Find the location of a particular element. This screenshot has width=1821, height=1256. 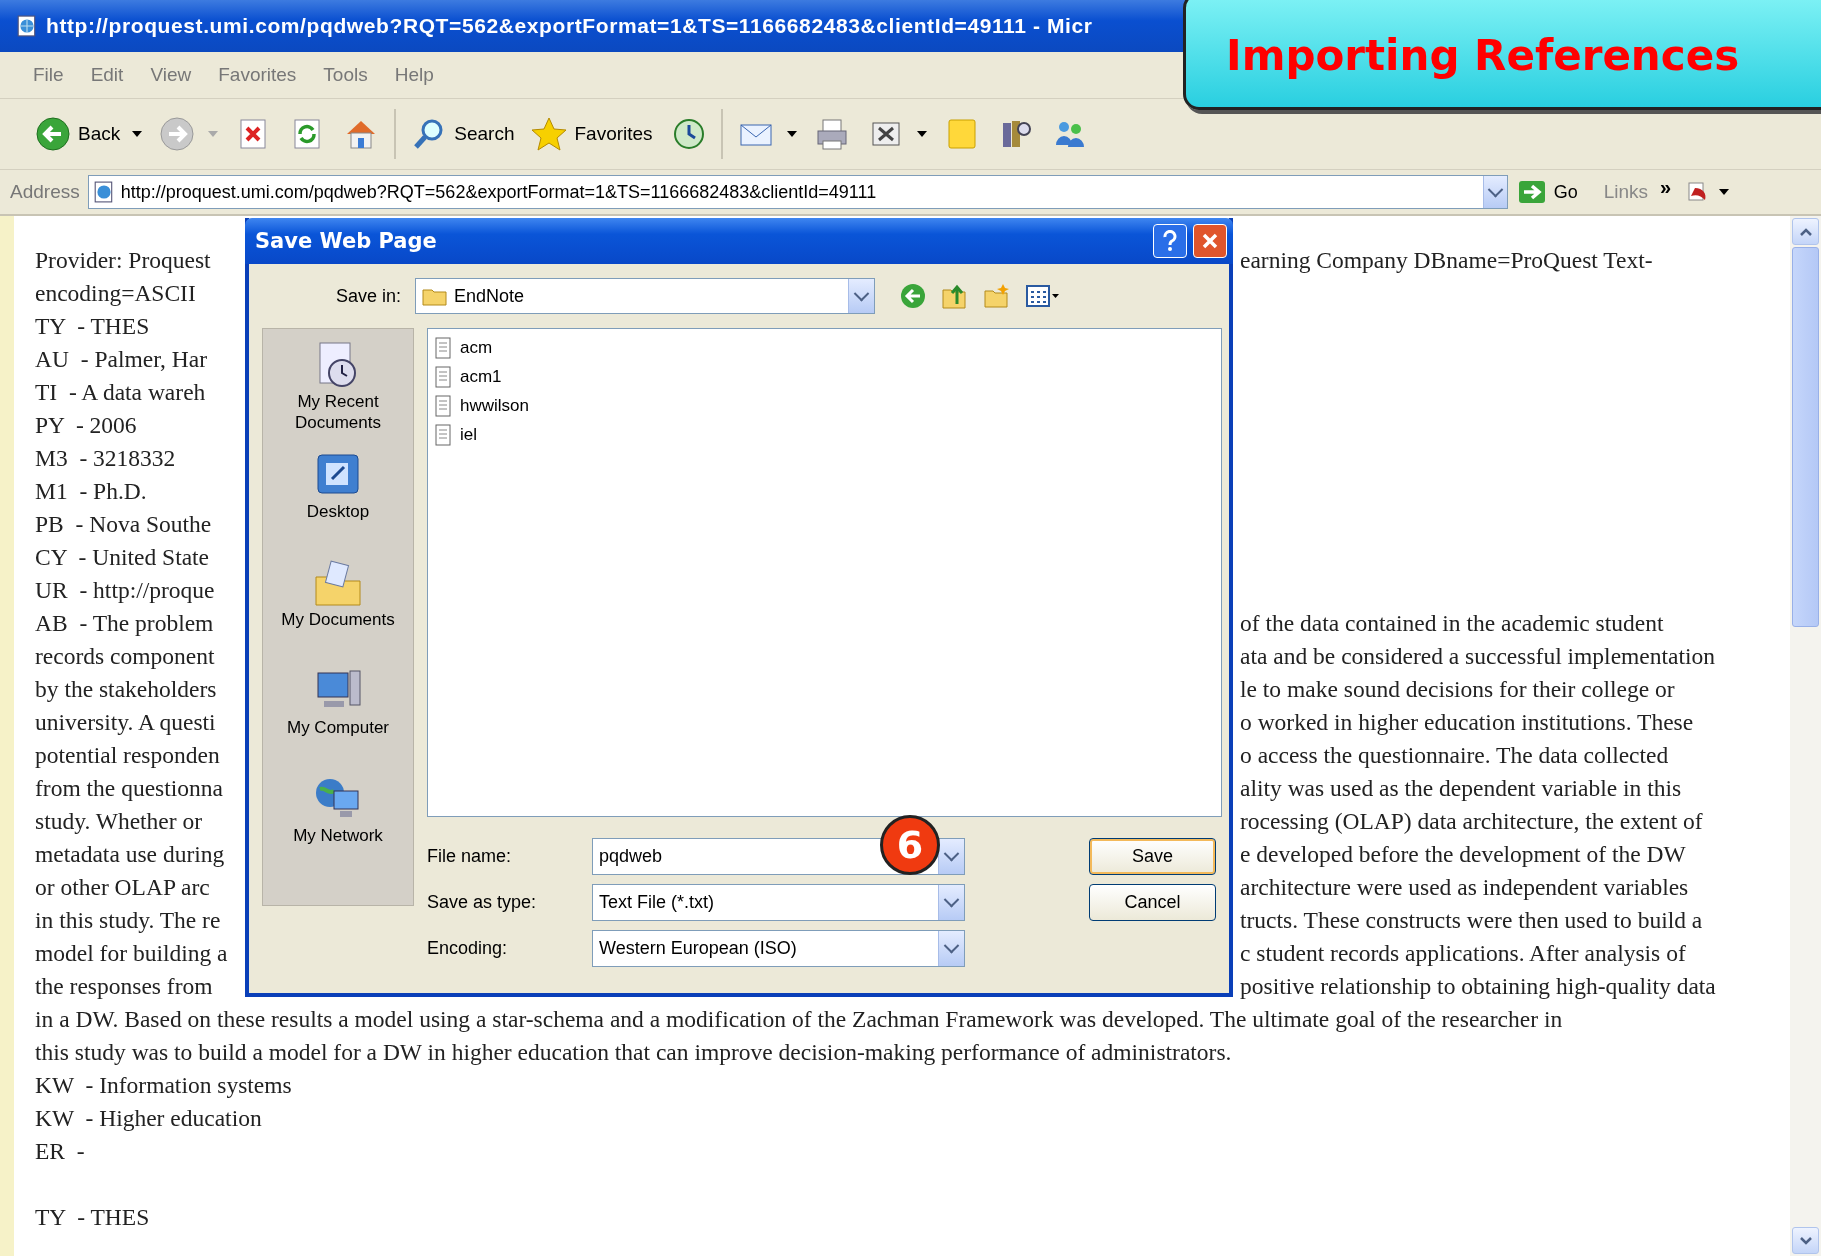

text-line: study. Whether or is located at coordinates (119, 821).